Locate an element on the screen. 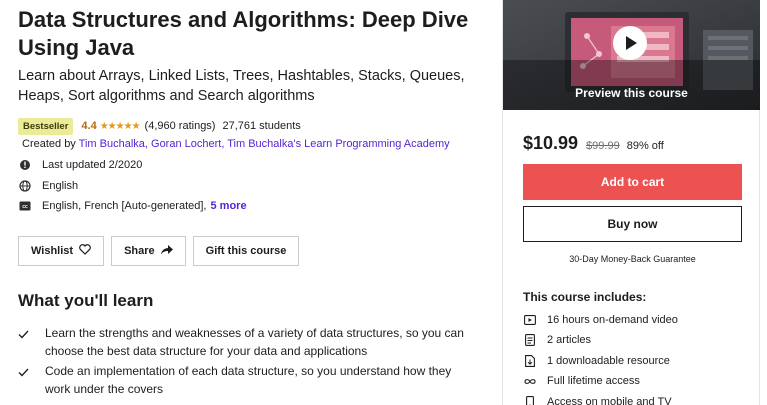 The image size is (767, 405). created-by-label: Created by is located at coordinates (49, 144).